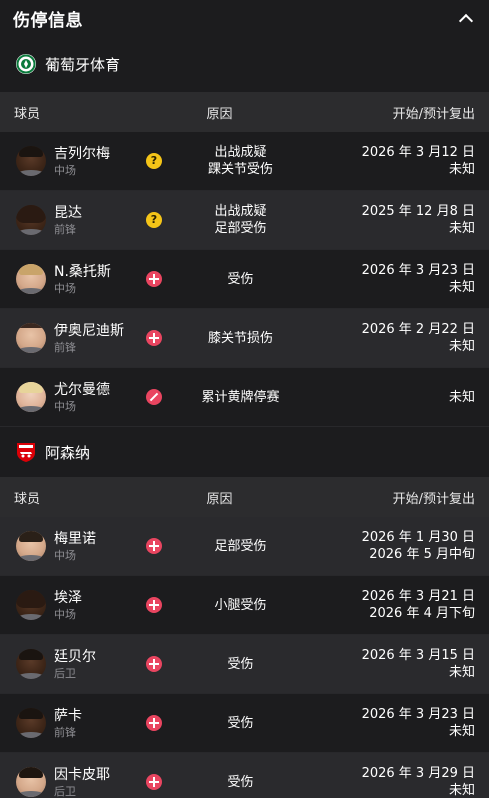 This screenshot has width=489, height=798. I want to click on player-row: 廷贝尔 后卫 受伤 2026 年 3 月15 日未知, so click(244, 664).